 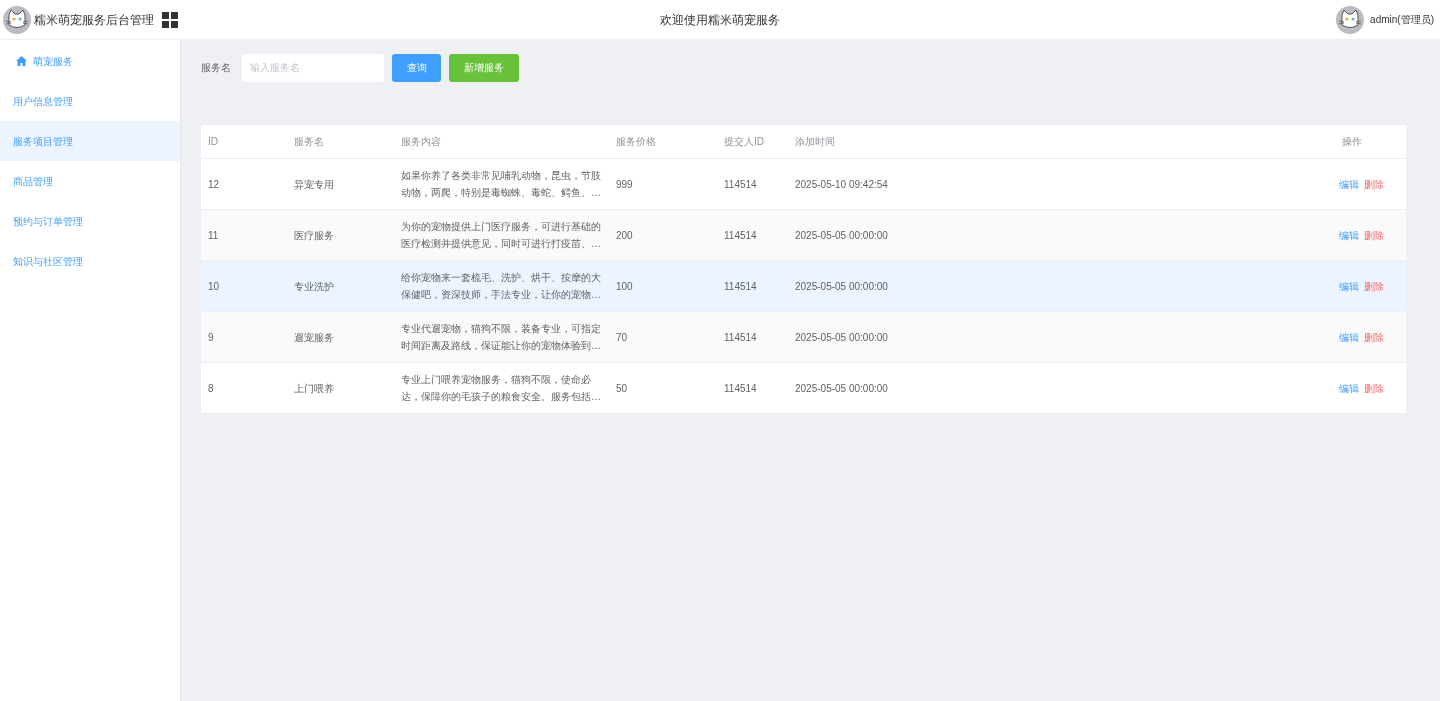 I want to click on table-row: 11 医疗服务 为你的宠物提供上门医疗服务，可进行基础的医疗检测并提供意见，同时可进行打疫苗、… 200 114514 2025-05-05 00:00:00 编辑 删除, so click(x=803, y=235).